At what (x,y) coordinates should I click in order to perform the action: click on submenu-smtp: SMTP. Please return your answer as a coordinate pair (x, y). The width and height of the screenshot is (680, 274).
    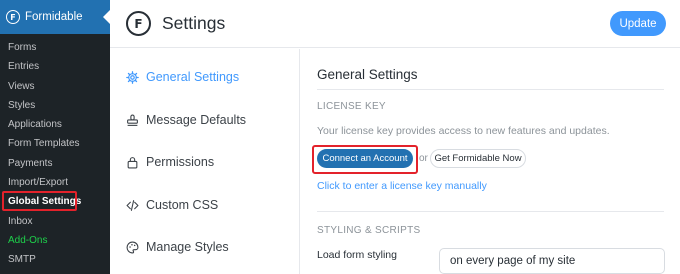
    Looking at the image, I should click on (55, 259).